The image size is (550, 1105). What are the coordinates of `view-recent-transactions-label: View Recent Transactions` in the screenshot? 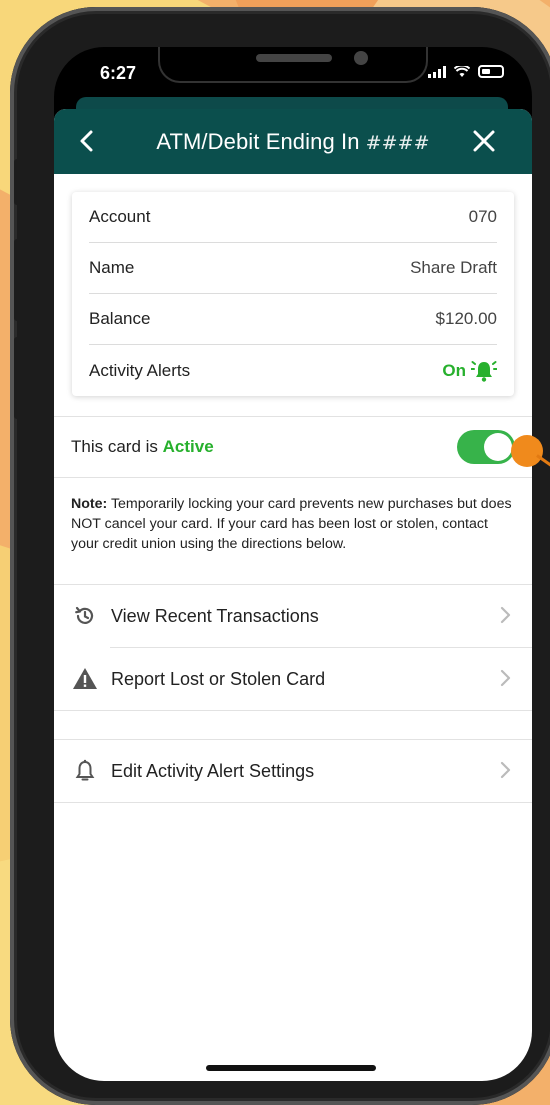 It's located at (215, 615).